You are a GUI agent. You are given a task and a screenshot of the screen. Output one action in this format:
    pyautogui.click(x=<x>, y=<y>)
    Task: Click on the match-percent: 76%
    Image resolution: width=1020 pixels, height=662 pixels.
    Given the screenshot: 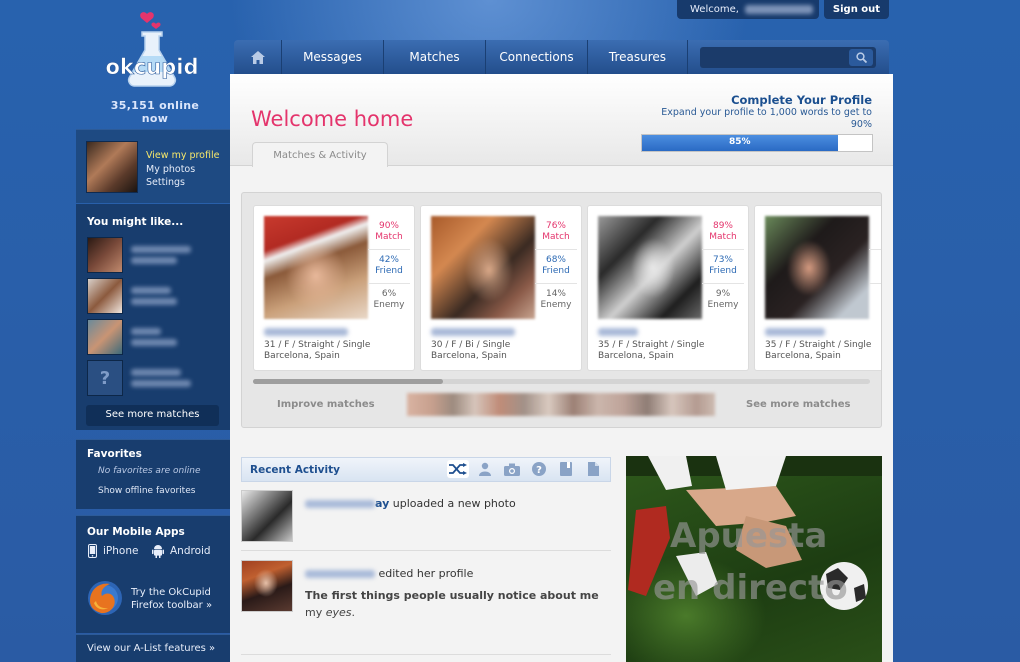 What is the action you would take?
    pyautogui.click(x=555, y=226)
    